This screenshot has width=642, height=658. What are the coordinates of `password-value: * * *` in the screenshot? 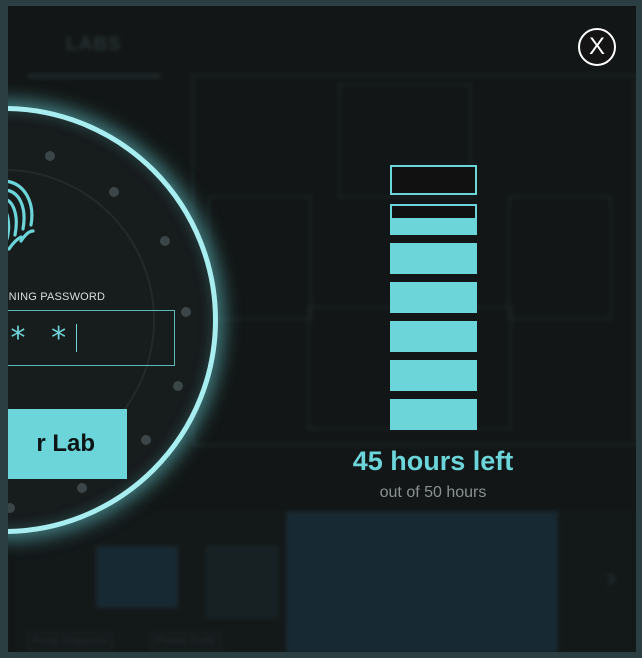 It's located at (41, 338).